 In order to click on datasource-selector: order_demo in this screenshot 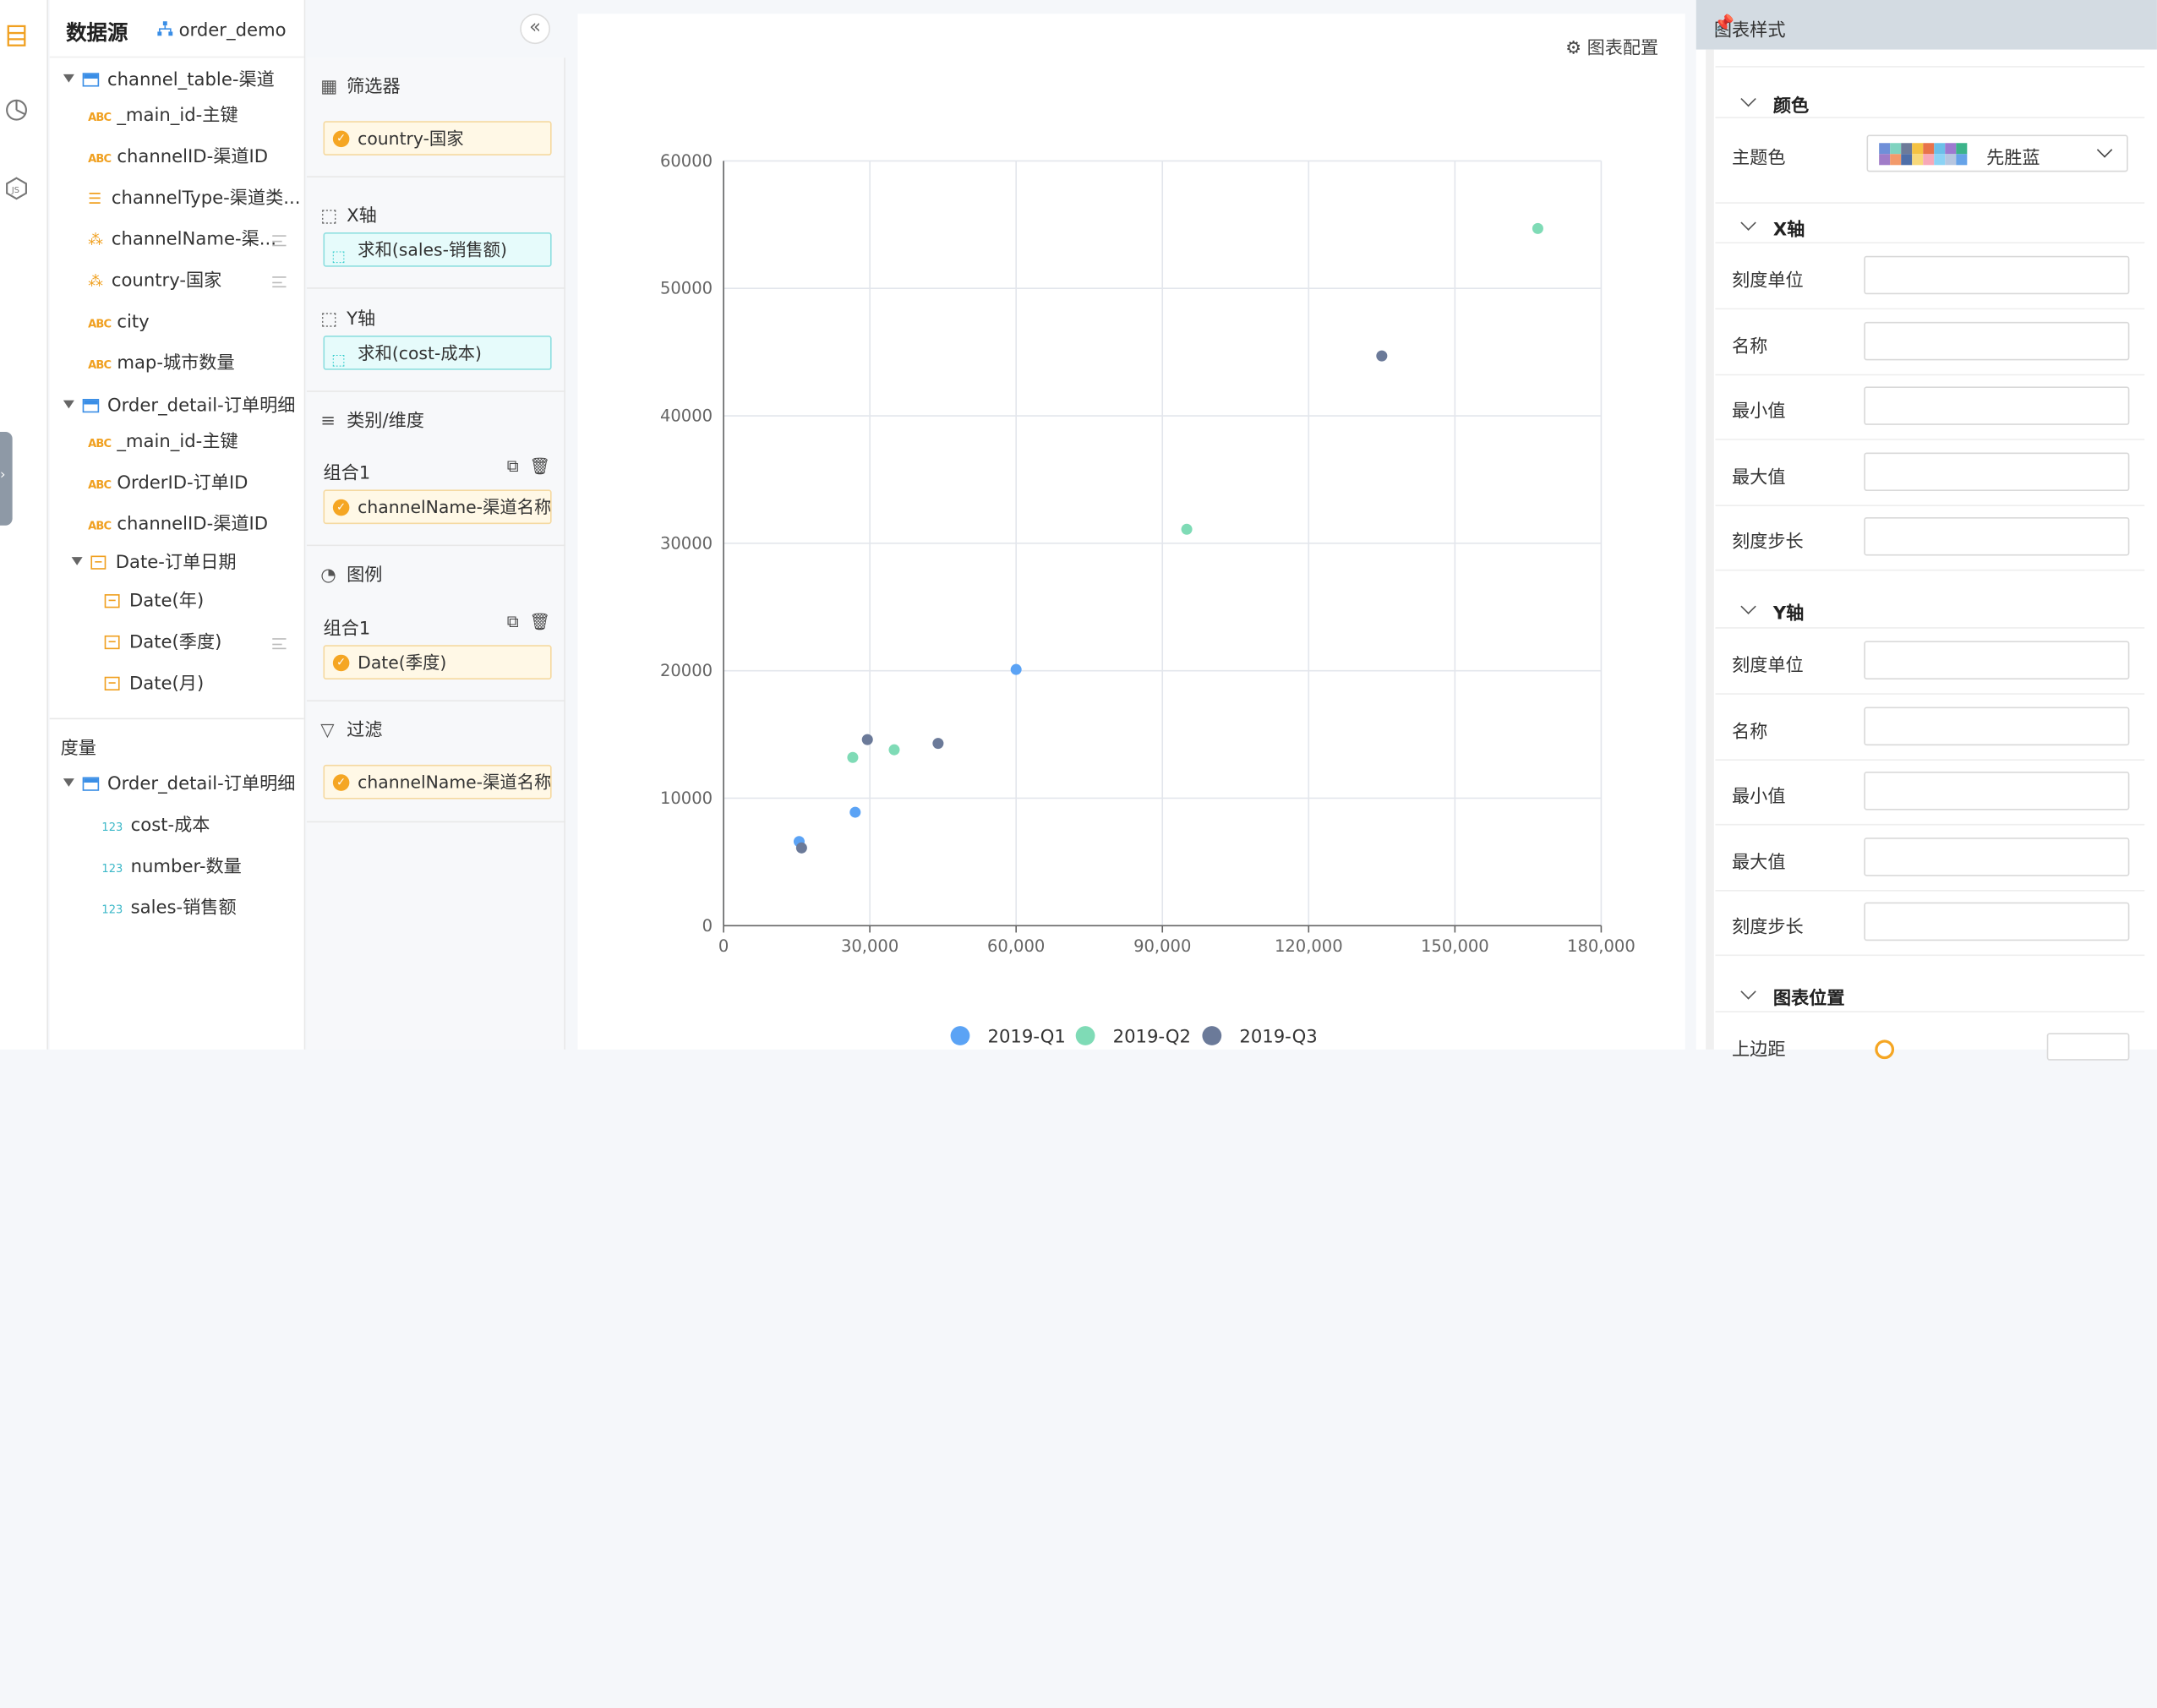, I will do `click(222, 30)`.